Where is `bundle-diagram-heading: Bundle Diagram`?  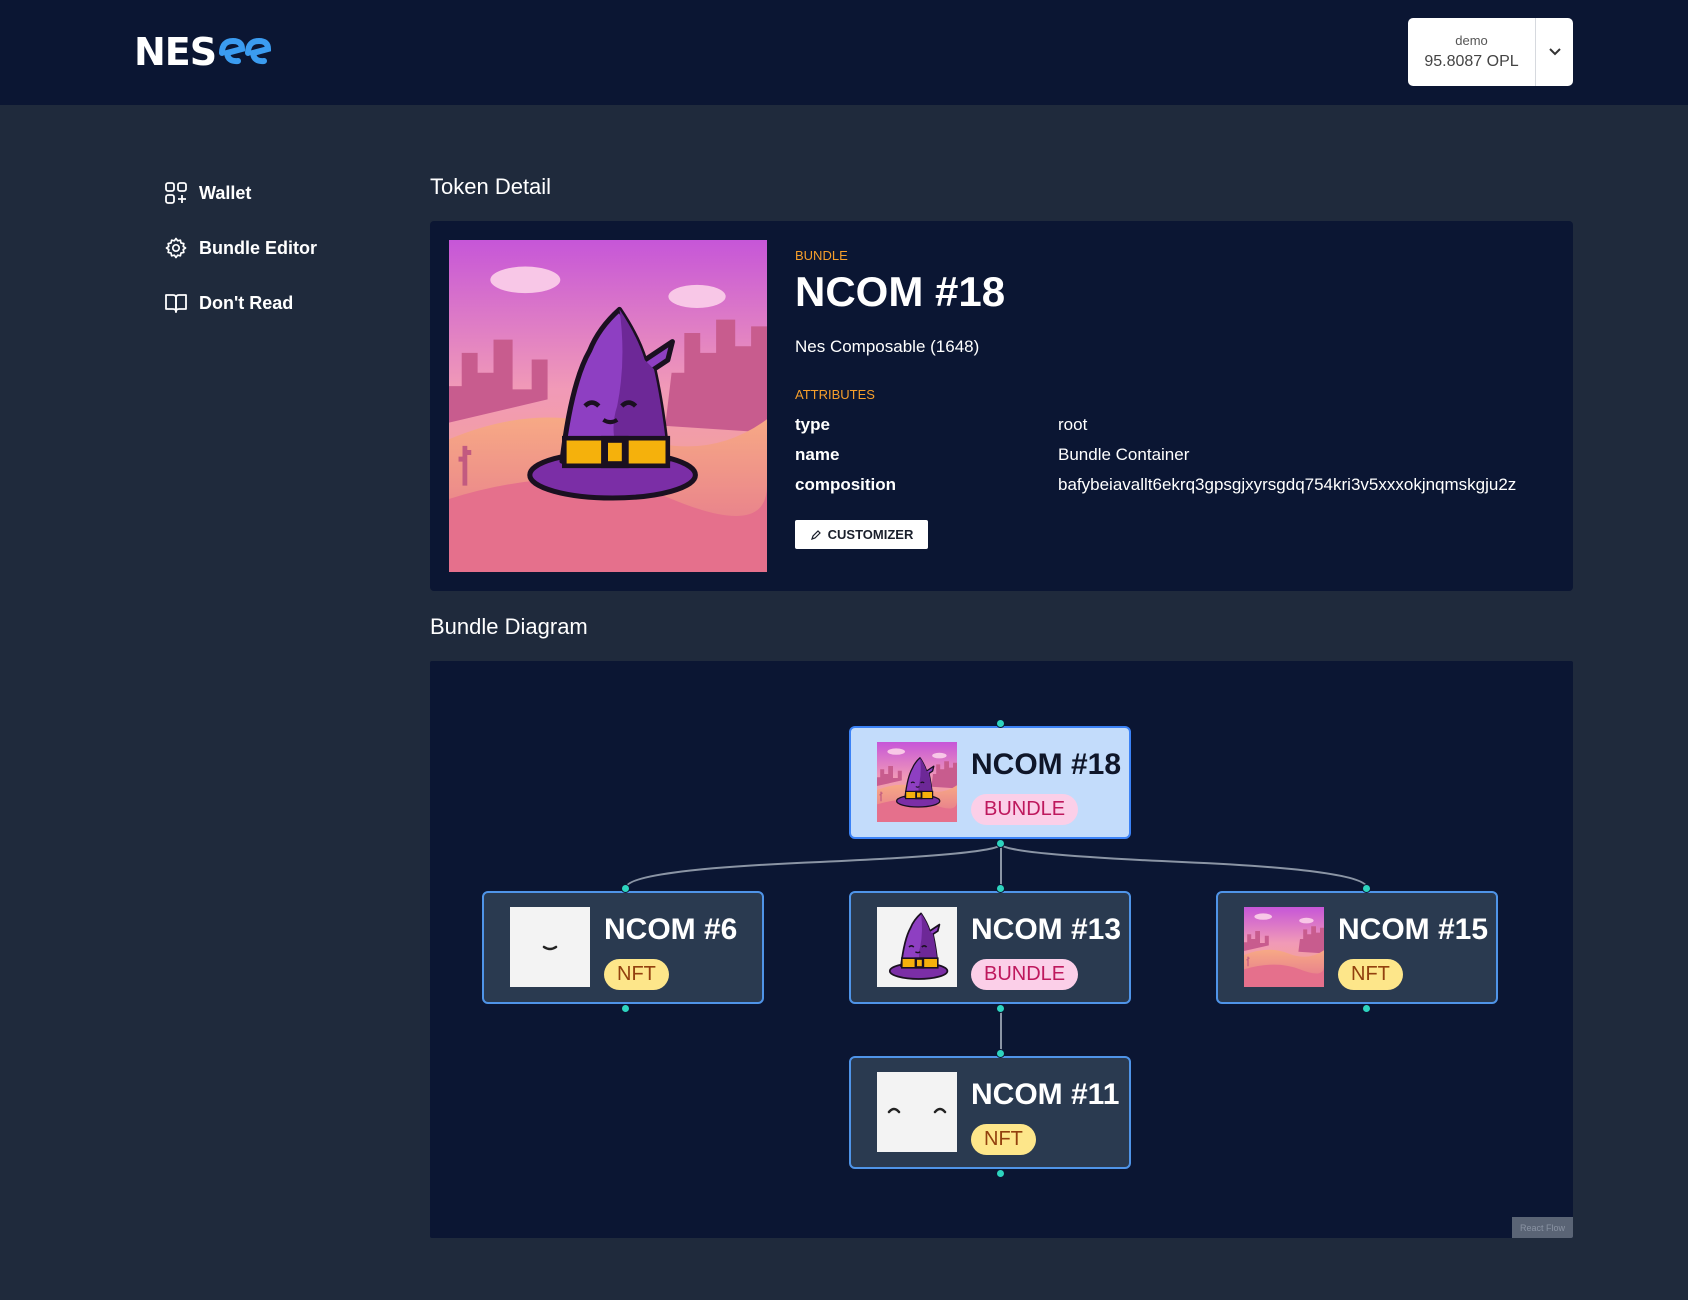
bundle-diagram-heading: Bundle Diagram is located at coordinates (509, 626).